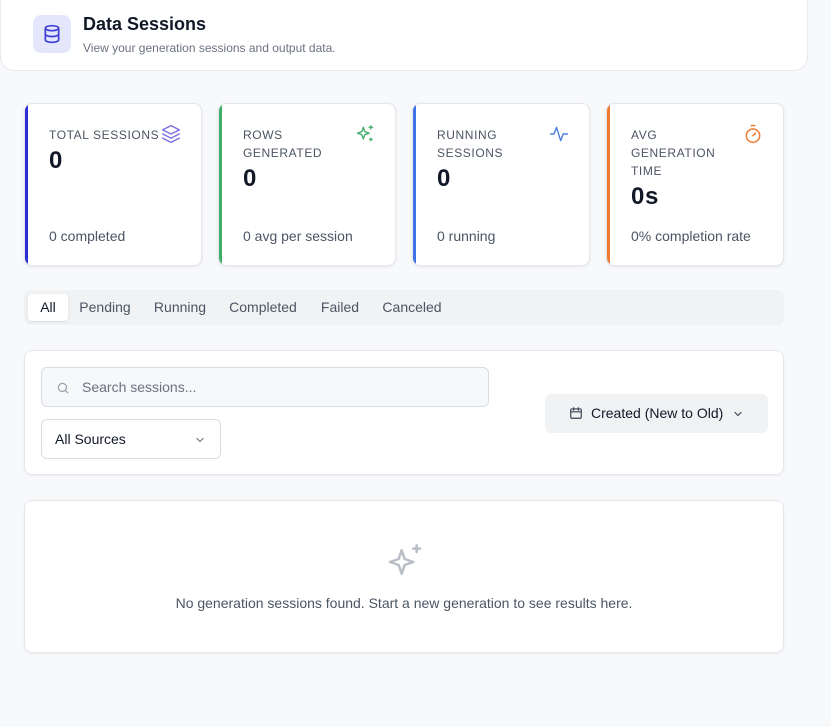 The image size is (831, 727). What do you see at coordinates (180, 307) in the screenshot?
I see `tab-running: Running` at bounding box center [180, 307].